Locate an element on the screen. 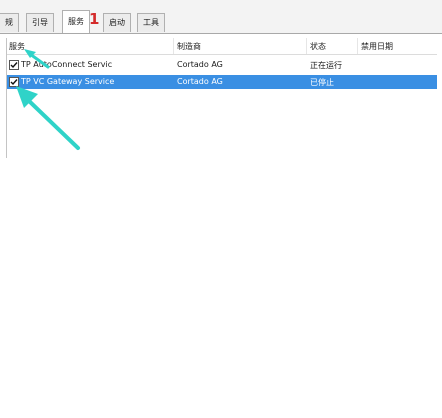  tab-tools: 工具 is located at coordinates (151, 22).